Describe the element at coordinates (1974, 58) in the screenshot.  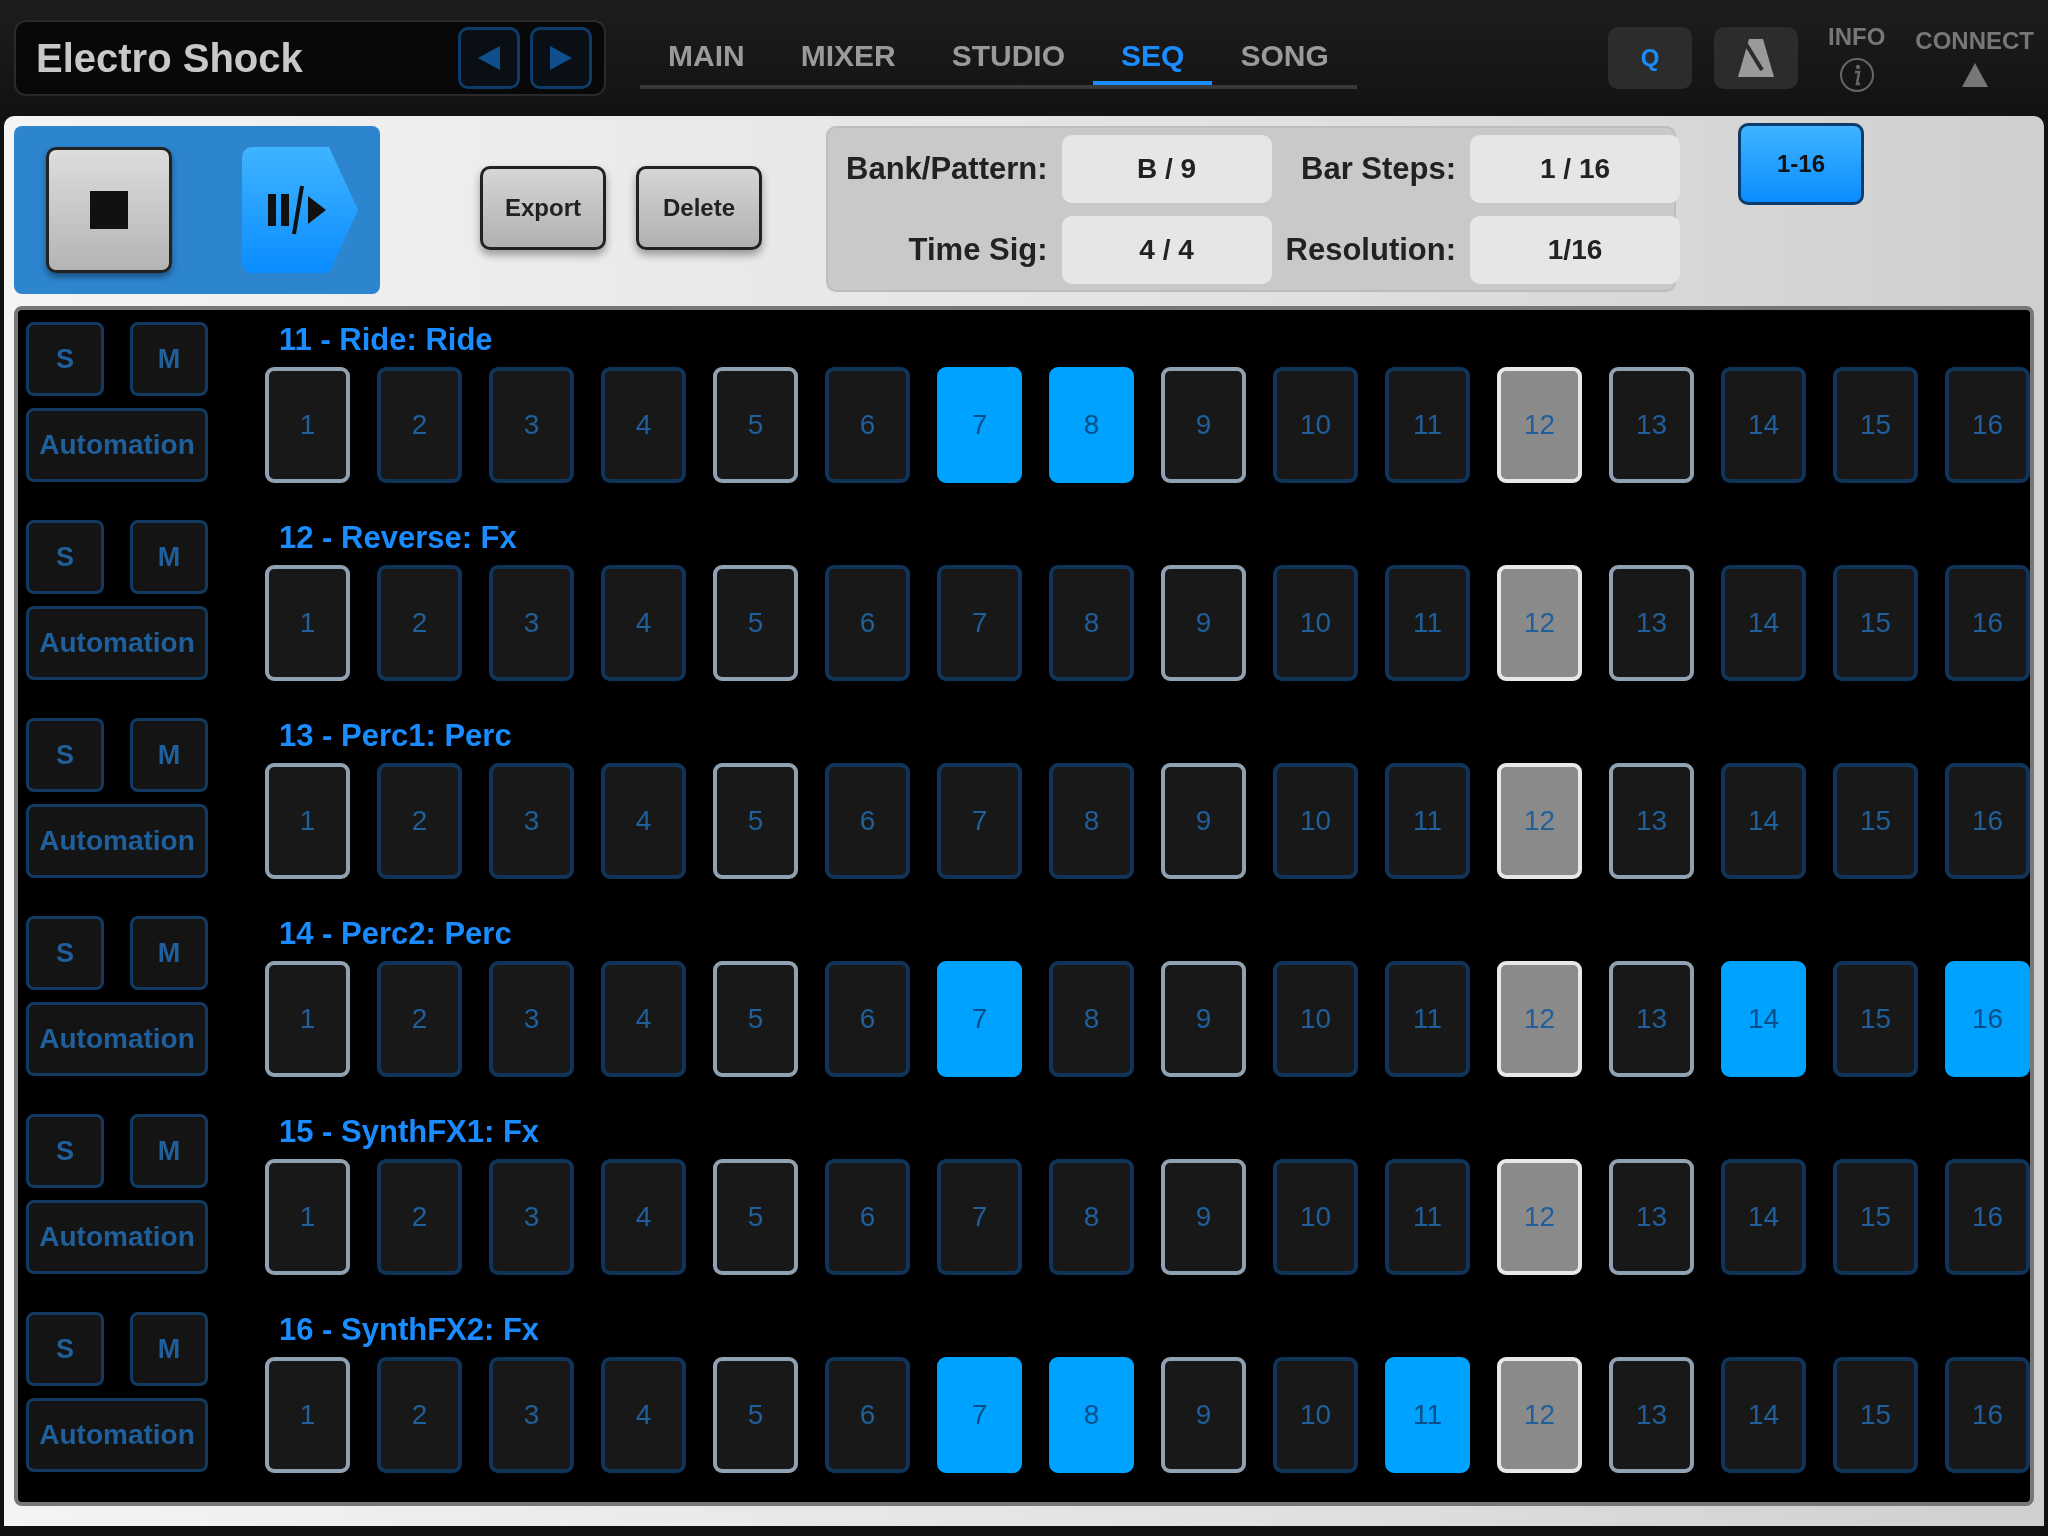
I see `connect-button: CONNECT` at that location.